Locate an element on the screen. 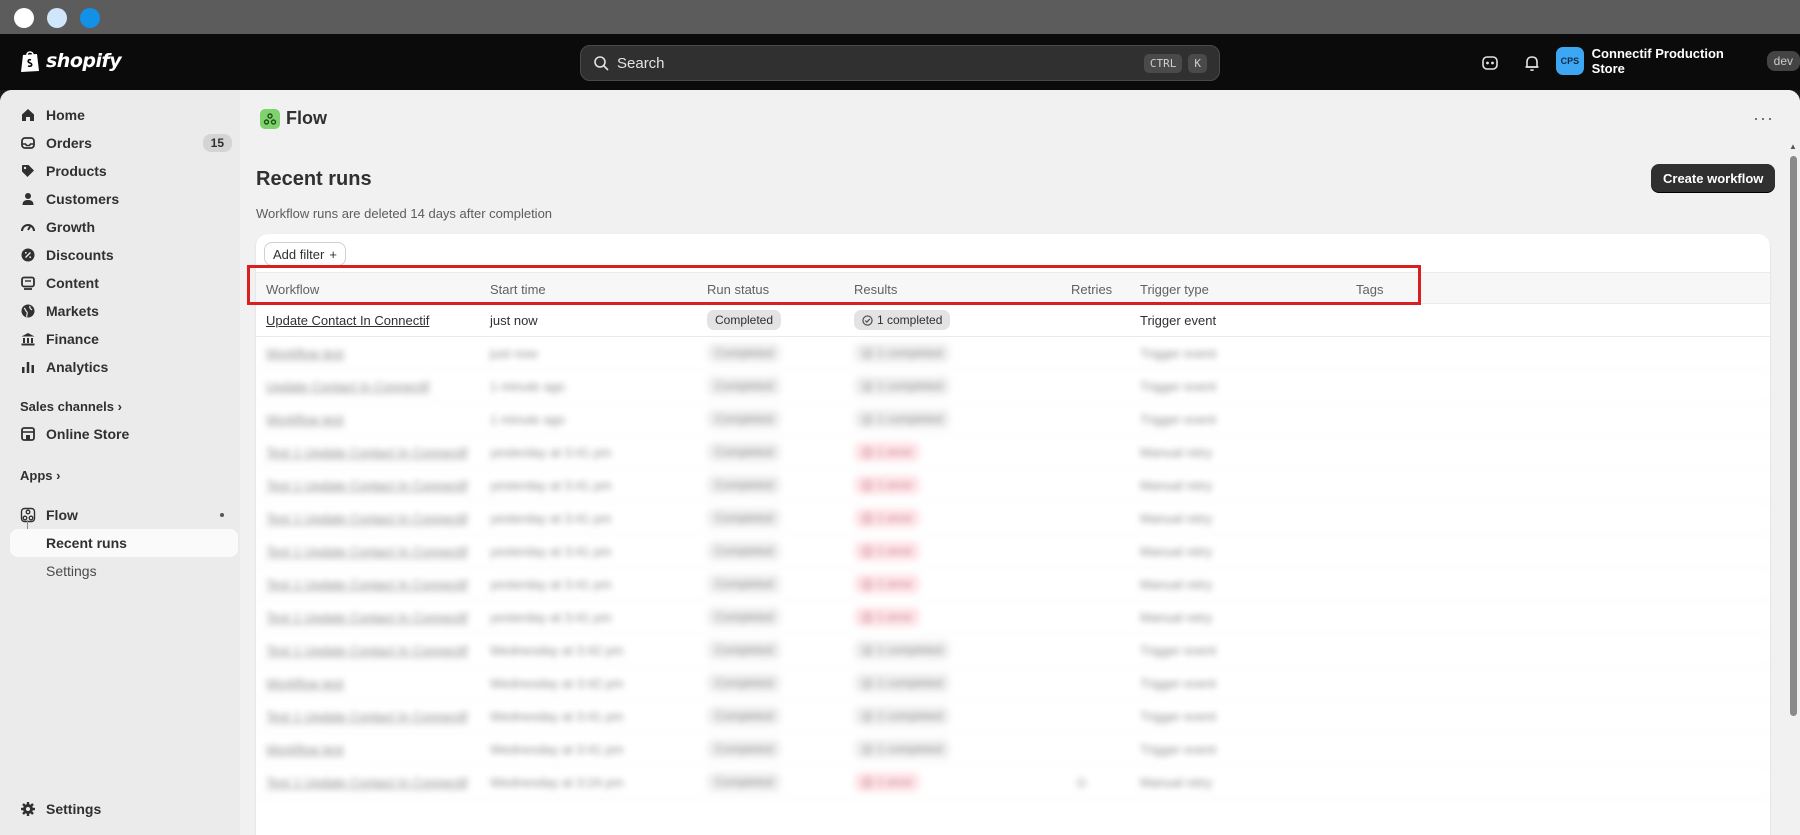  start-time: Wednesday at 3:42 pm is located at coordinates (557, 650).